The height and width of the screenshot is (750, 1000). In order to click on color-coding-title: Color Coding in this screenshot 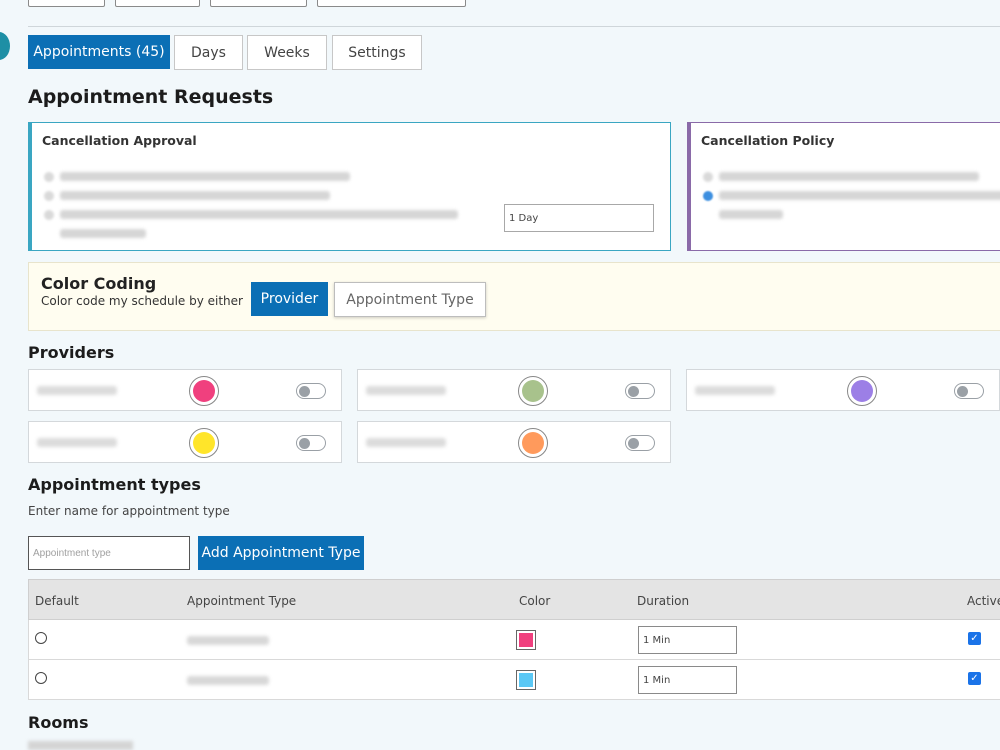, I will do `click(99, 283)`.